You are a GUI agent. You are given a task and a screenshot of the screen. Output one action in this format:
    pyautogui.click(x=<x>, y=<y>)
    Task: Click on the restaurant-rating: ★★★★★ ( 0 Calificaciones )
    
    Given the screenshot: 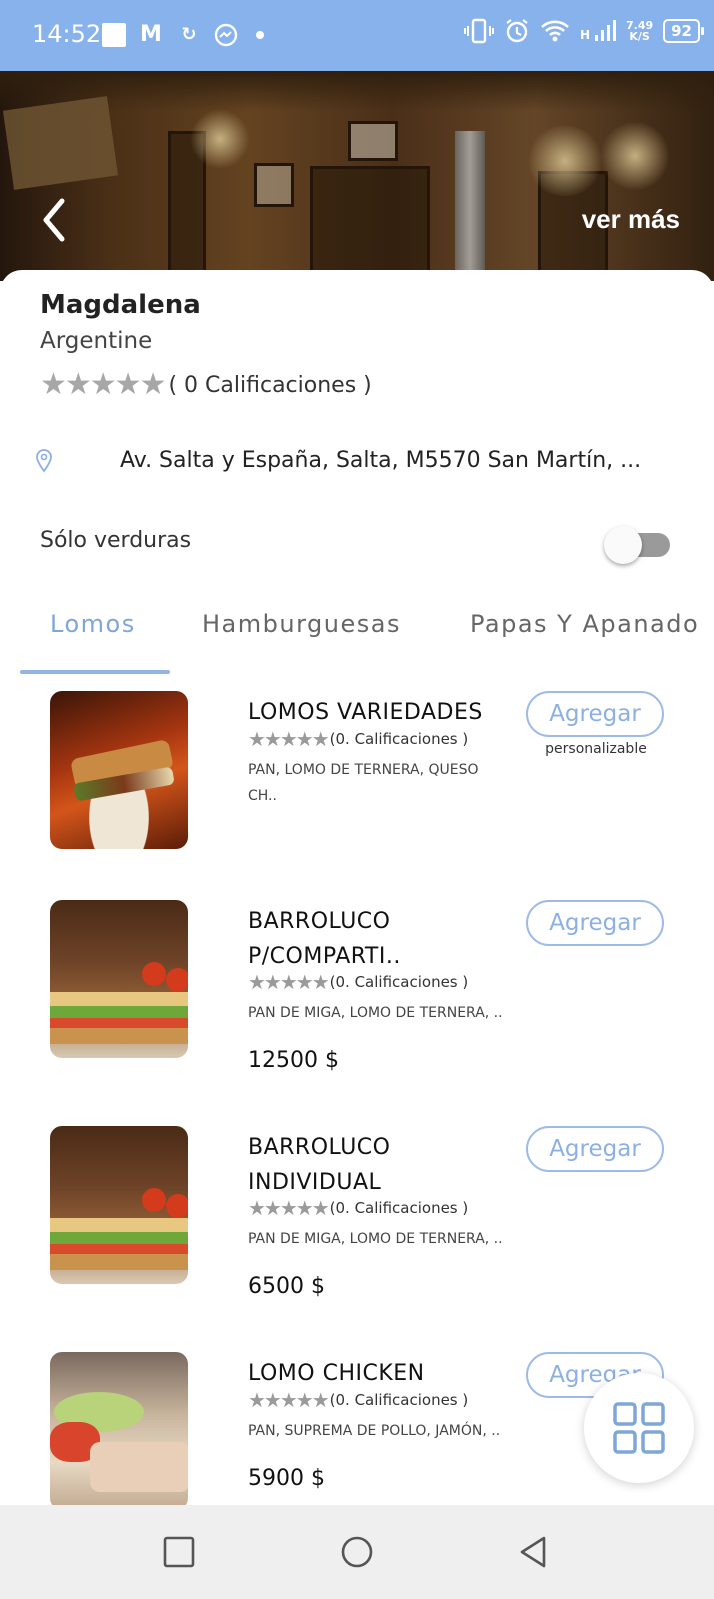 What is the action you would take?
    pyautogui.click(x=206, y=385)
    